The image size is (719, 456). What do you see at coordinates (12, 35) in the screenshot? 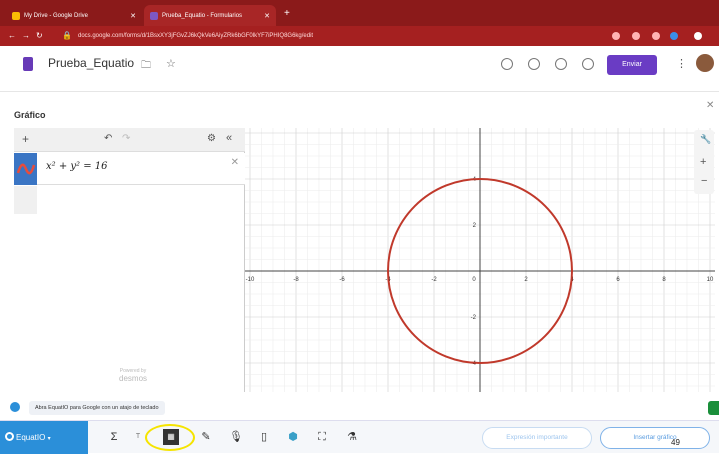
I see `back-icon: ←` at bounding box center [12, 35].